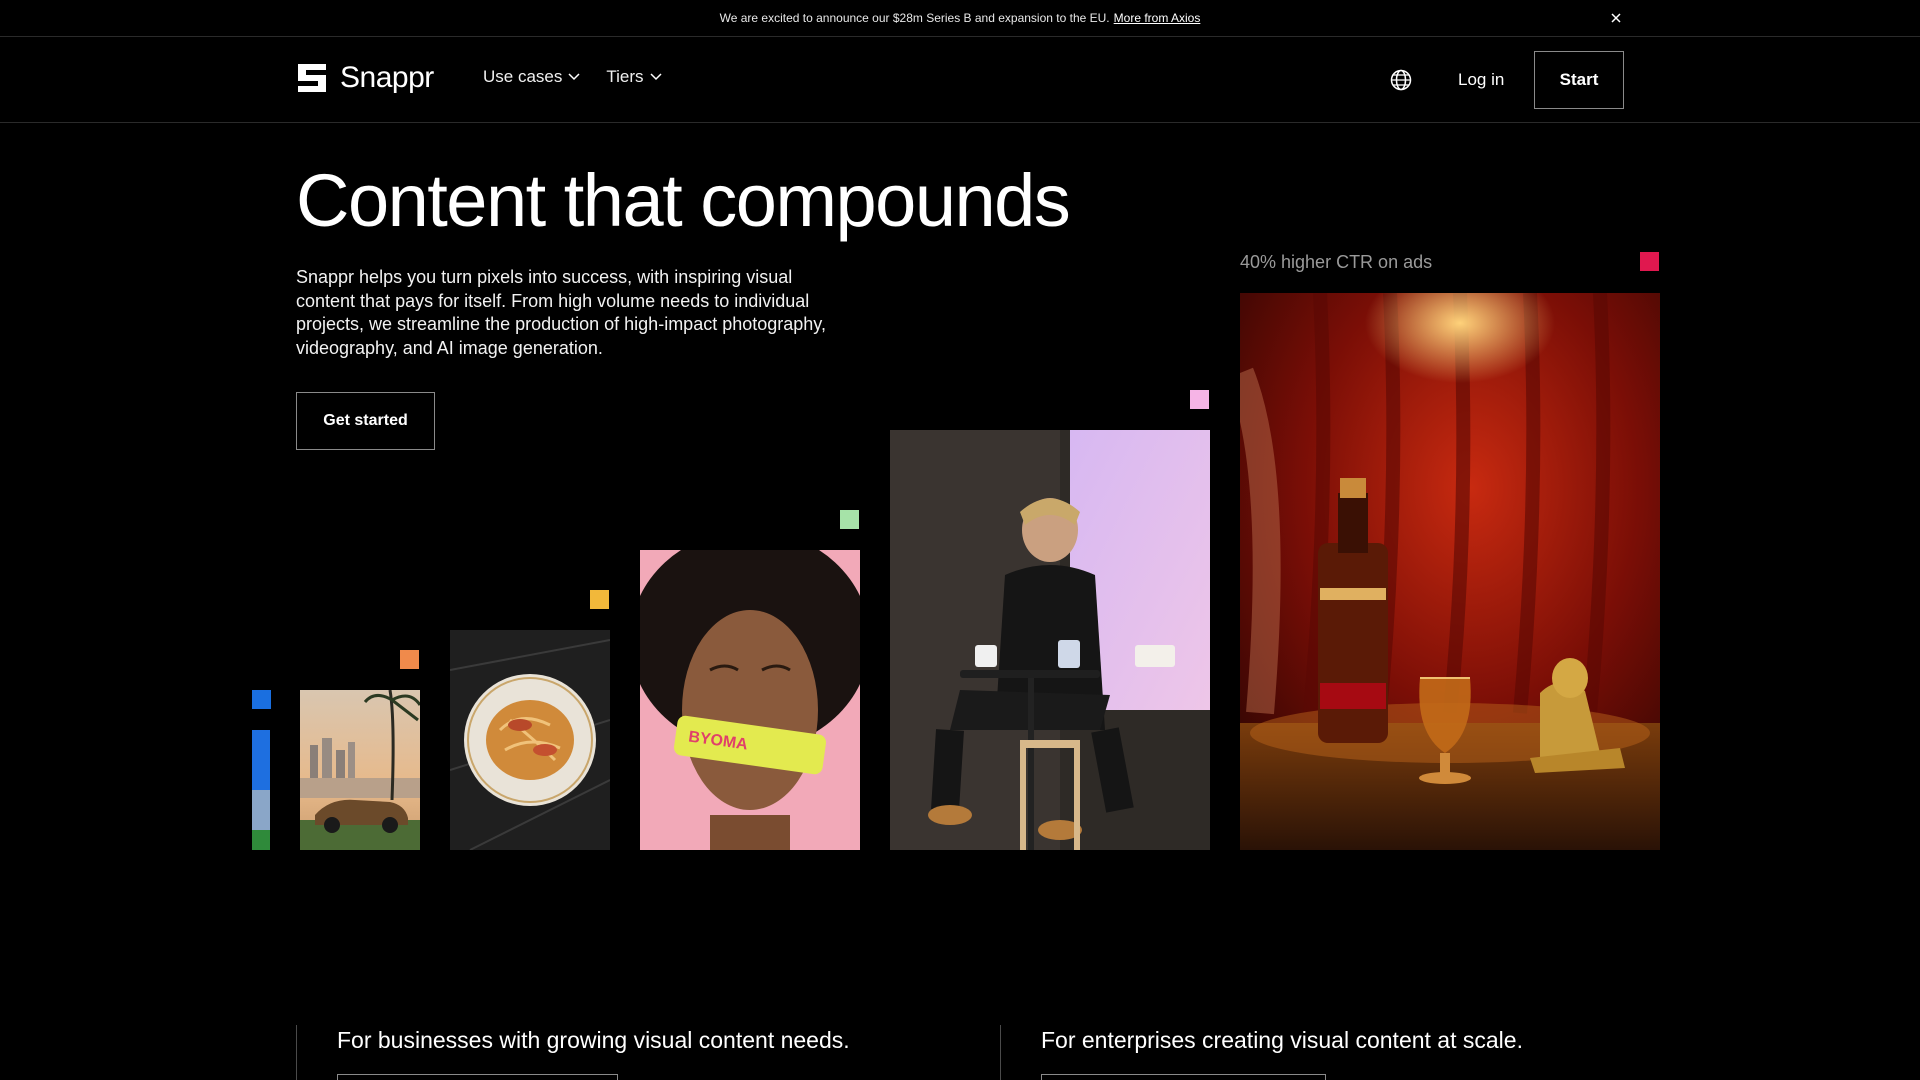  Describe the element at coordinates (1401, 80) in the screenshot. I see `globe-icon` at that location.